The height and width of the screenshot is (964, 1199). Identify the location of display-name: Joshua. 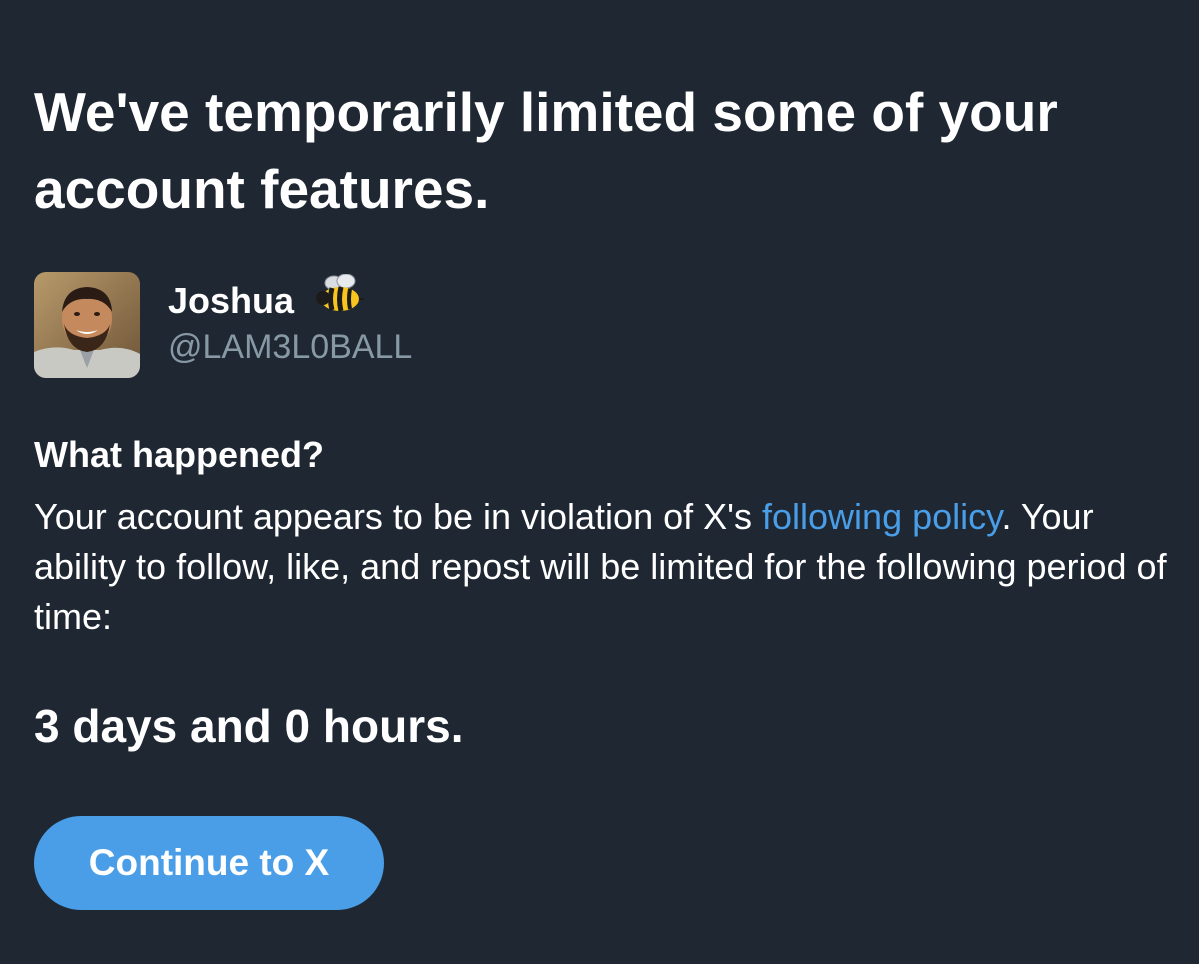
(266, 299).